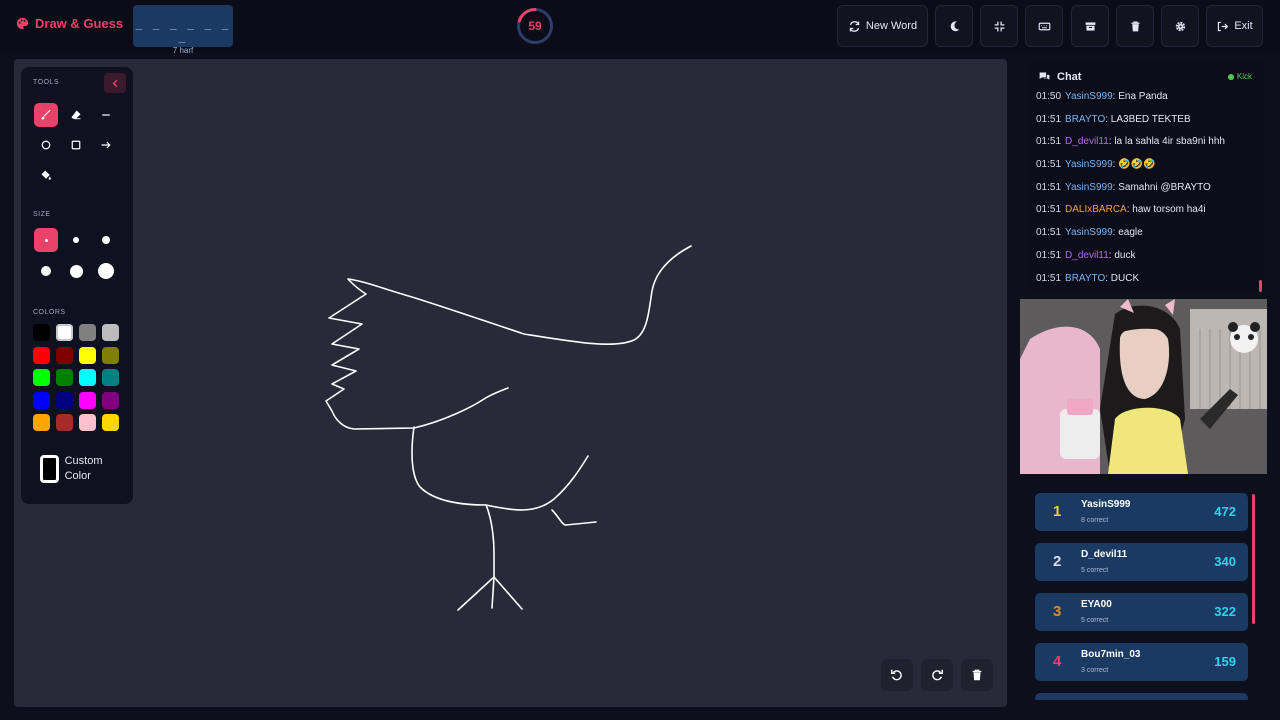 This screenshot has height=720, width=1280. I want to click on archive-button, so click(1090, 26).